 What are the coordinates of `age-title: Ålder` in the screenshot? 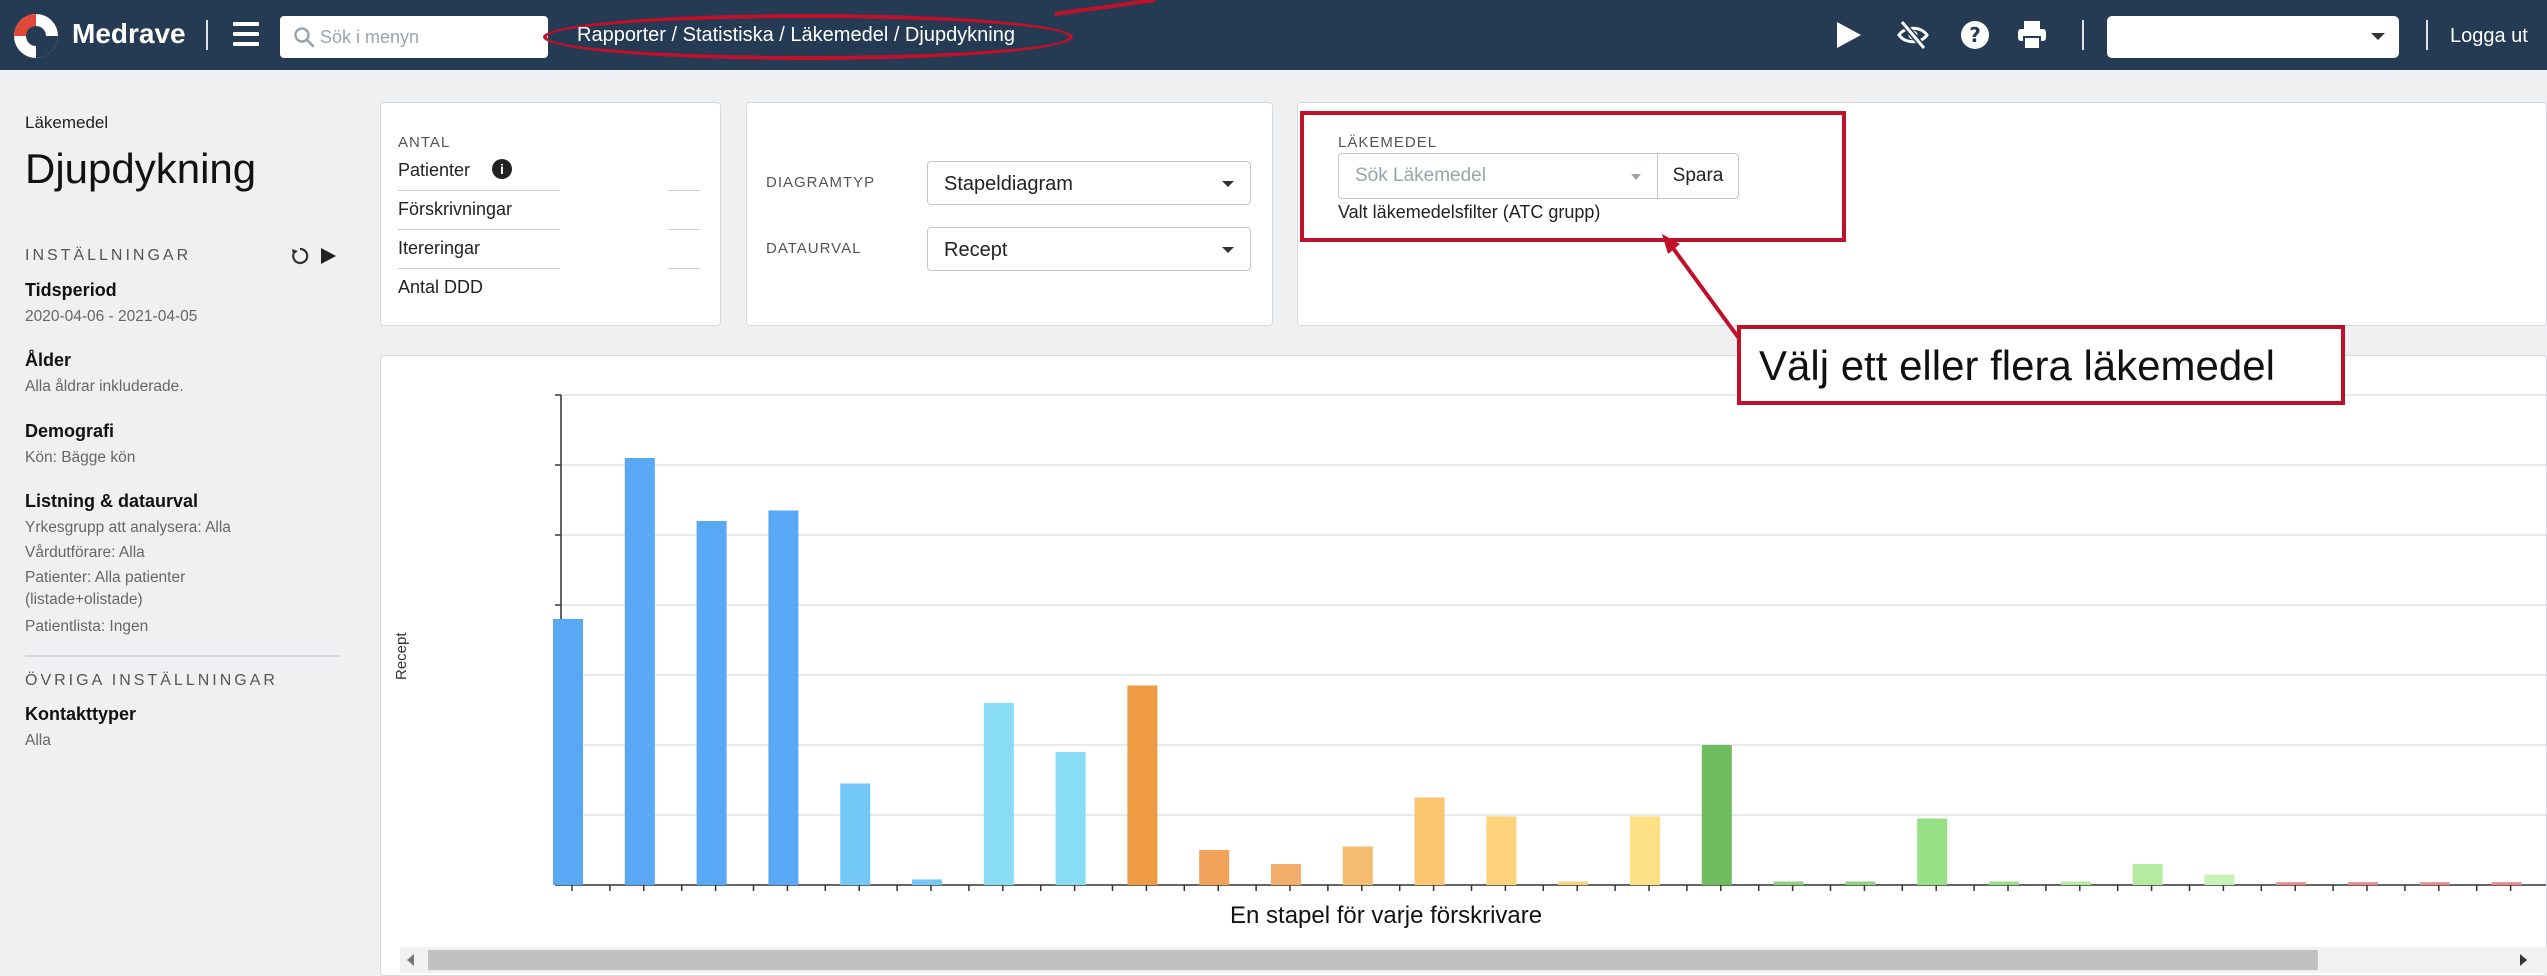 It's located at (48, 360).